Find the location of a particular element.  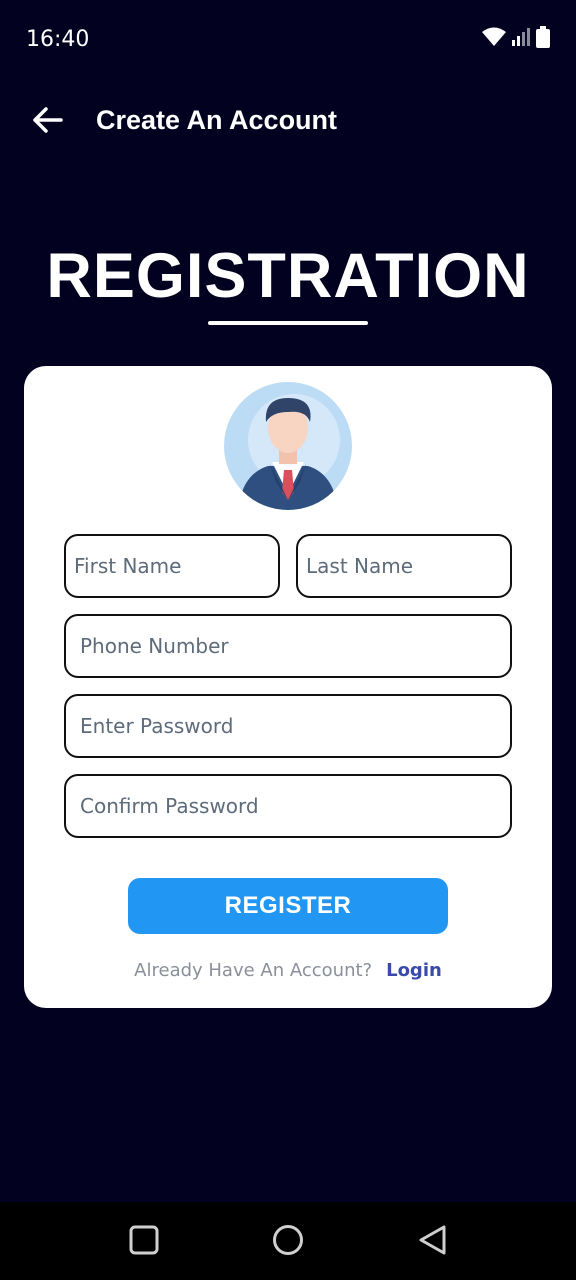

login-prompt-text: Already Have An Account? is located at coordinates (253, 970).